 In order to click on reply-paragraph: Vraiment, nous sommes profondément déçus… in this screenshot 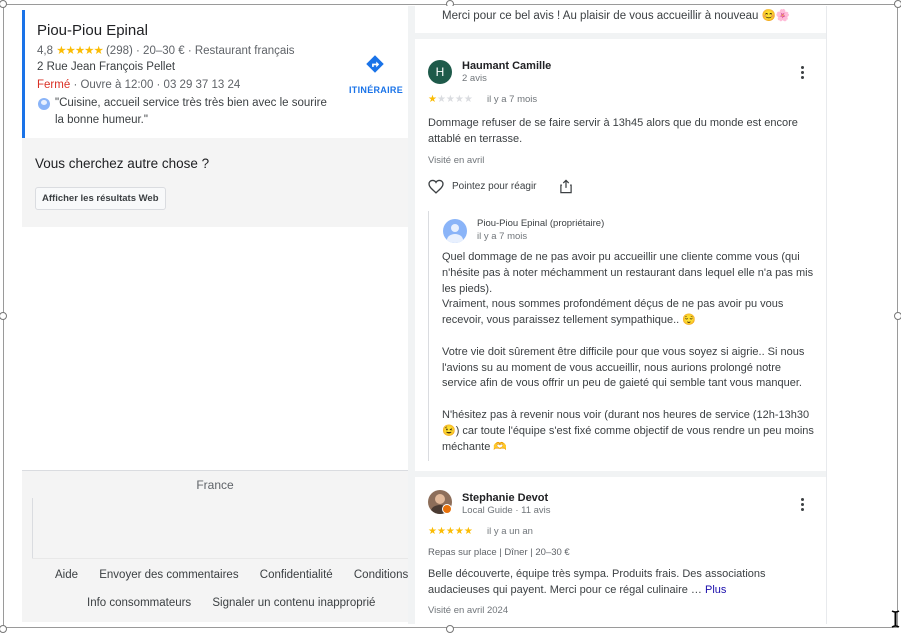, I will do `click(613, 312)`.